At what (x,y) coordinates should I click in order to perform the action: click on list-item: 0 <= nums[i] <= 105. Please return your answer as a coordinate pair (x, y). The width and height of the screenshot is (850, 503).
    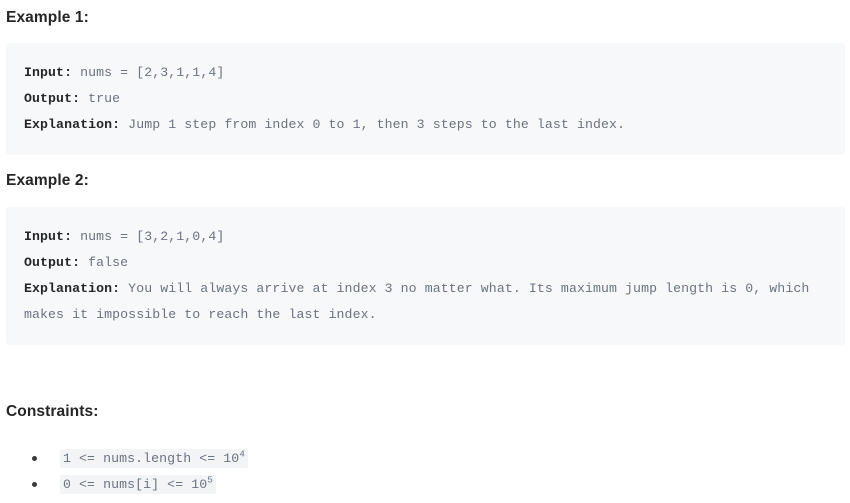
    Looking at the image, I should click on (140, 484).